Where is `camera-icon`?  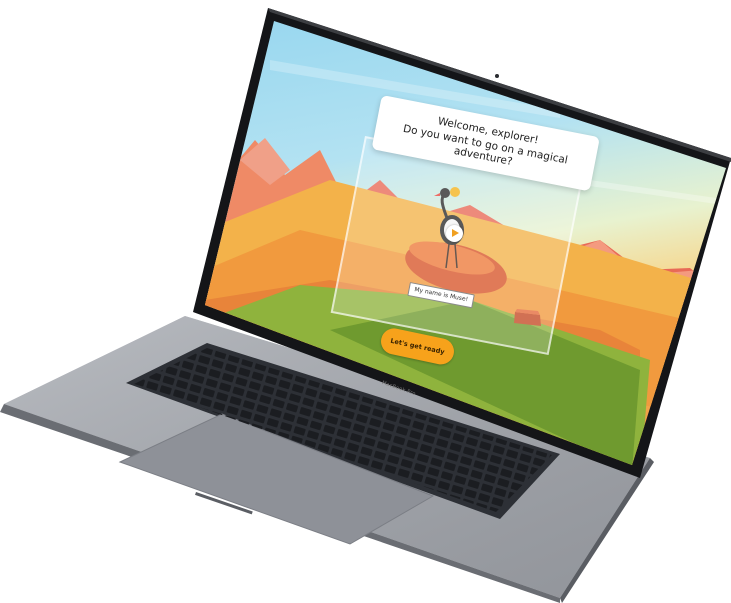
camera-icon is located at coordinates (497, 76).